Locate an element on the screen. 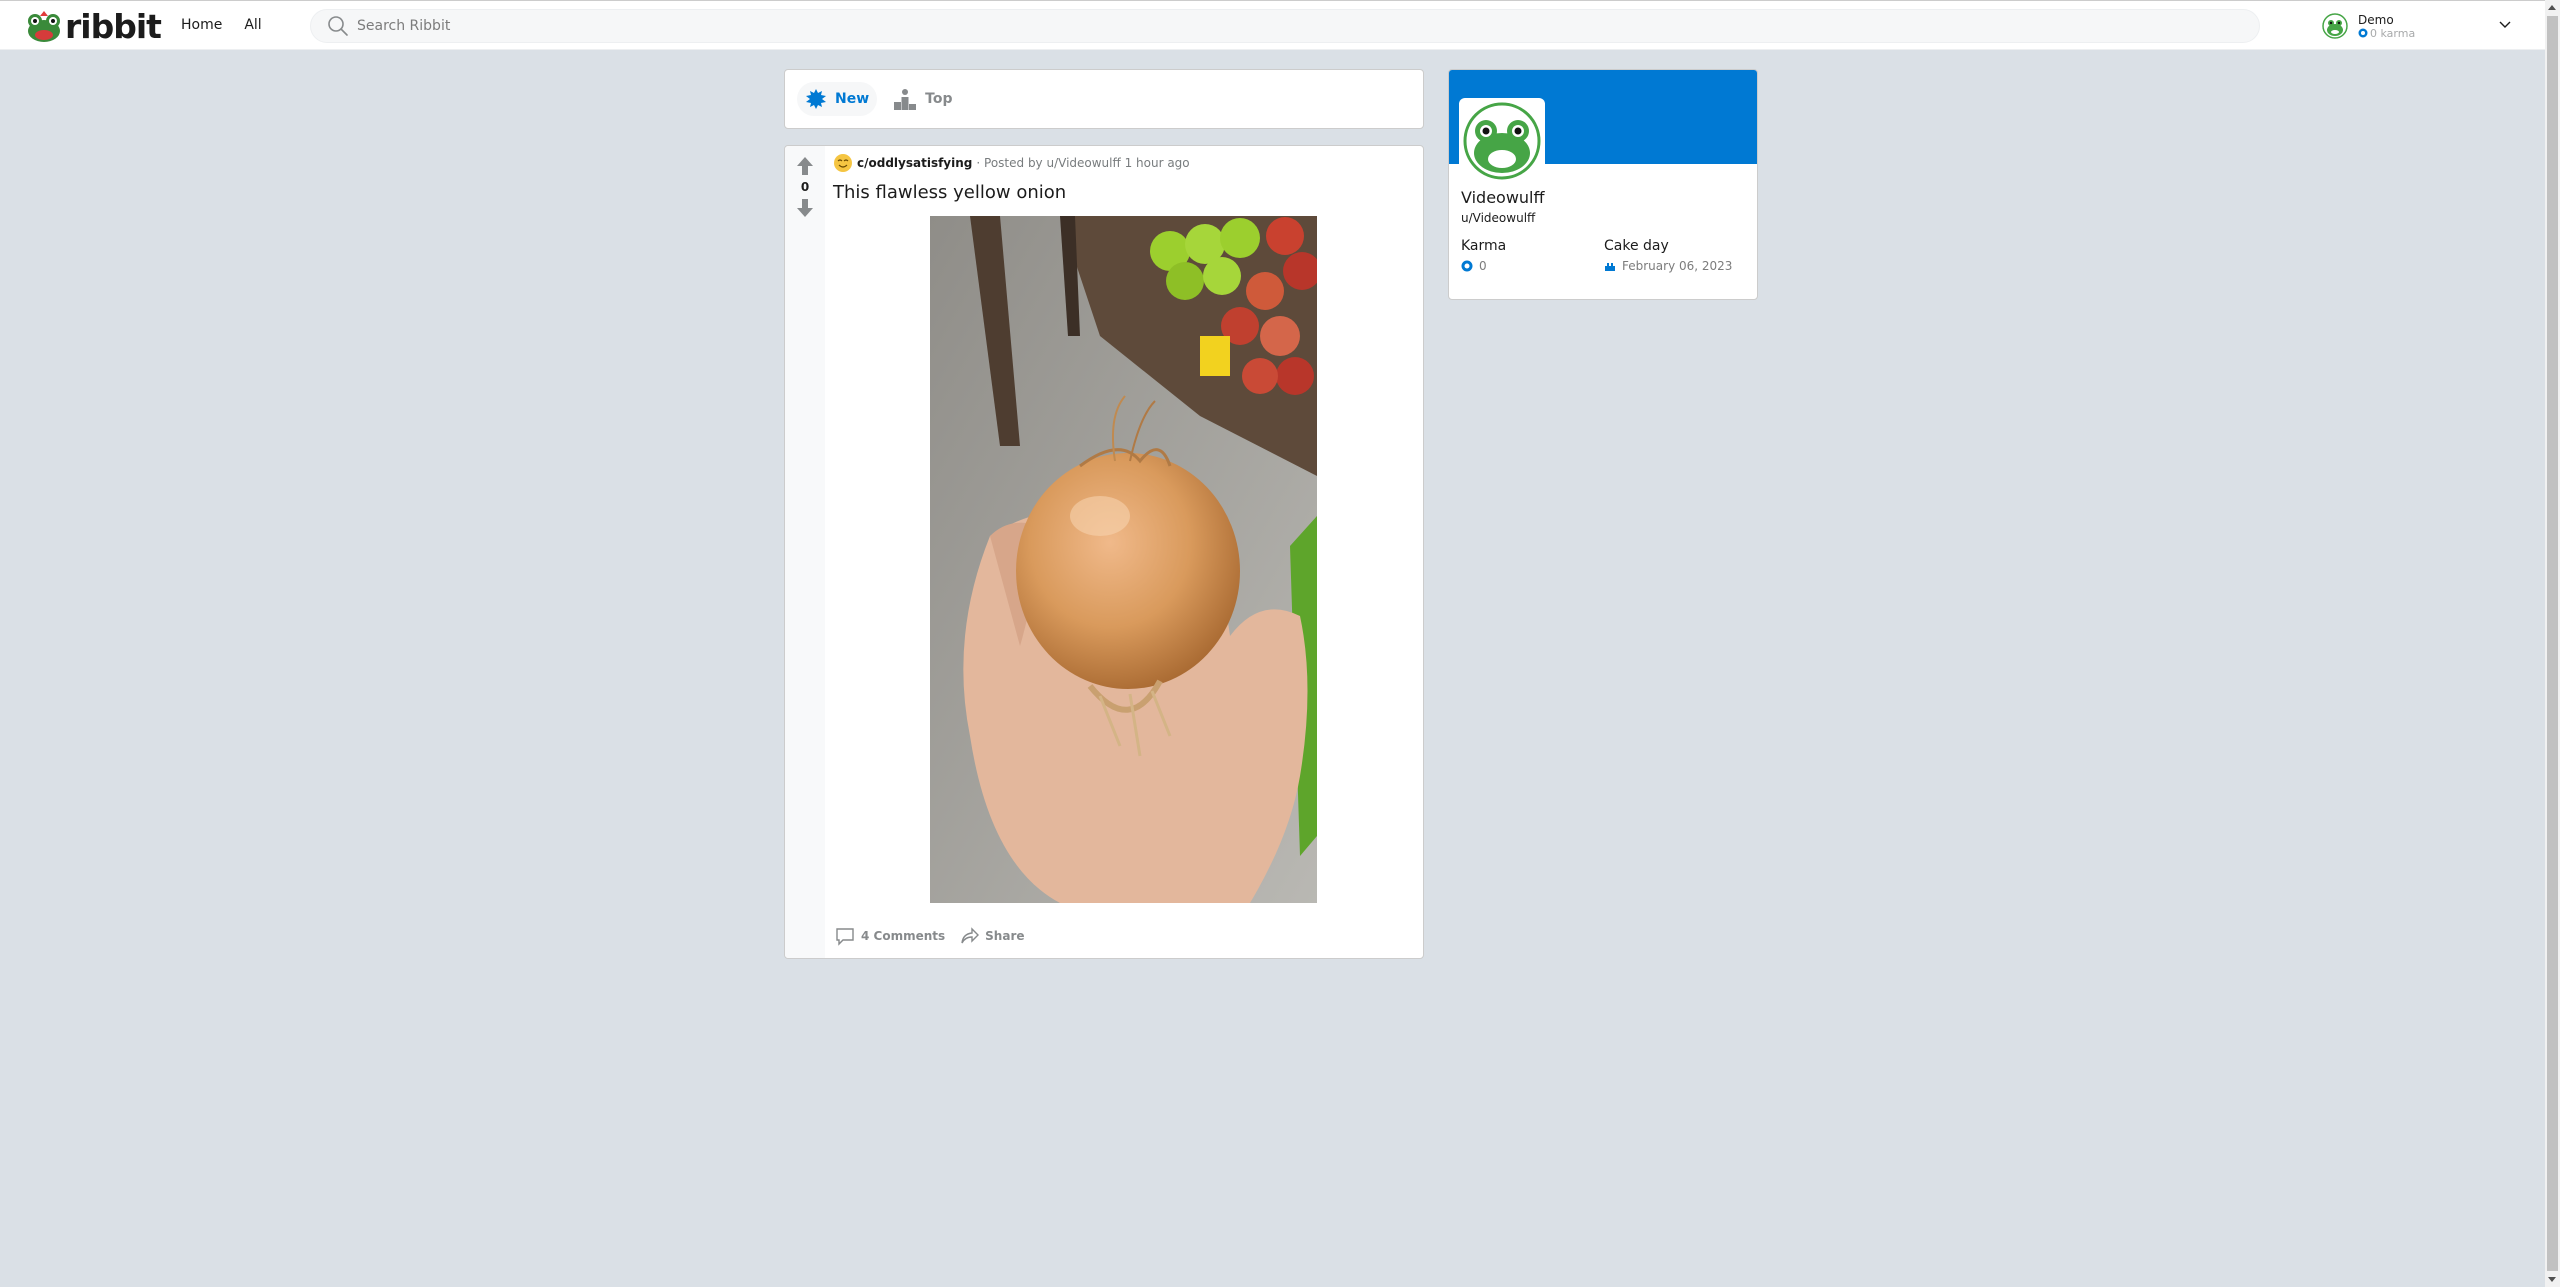  user-karma-text: 0 karma is located at coordinates (2393, 33).